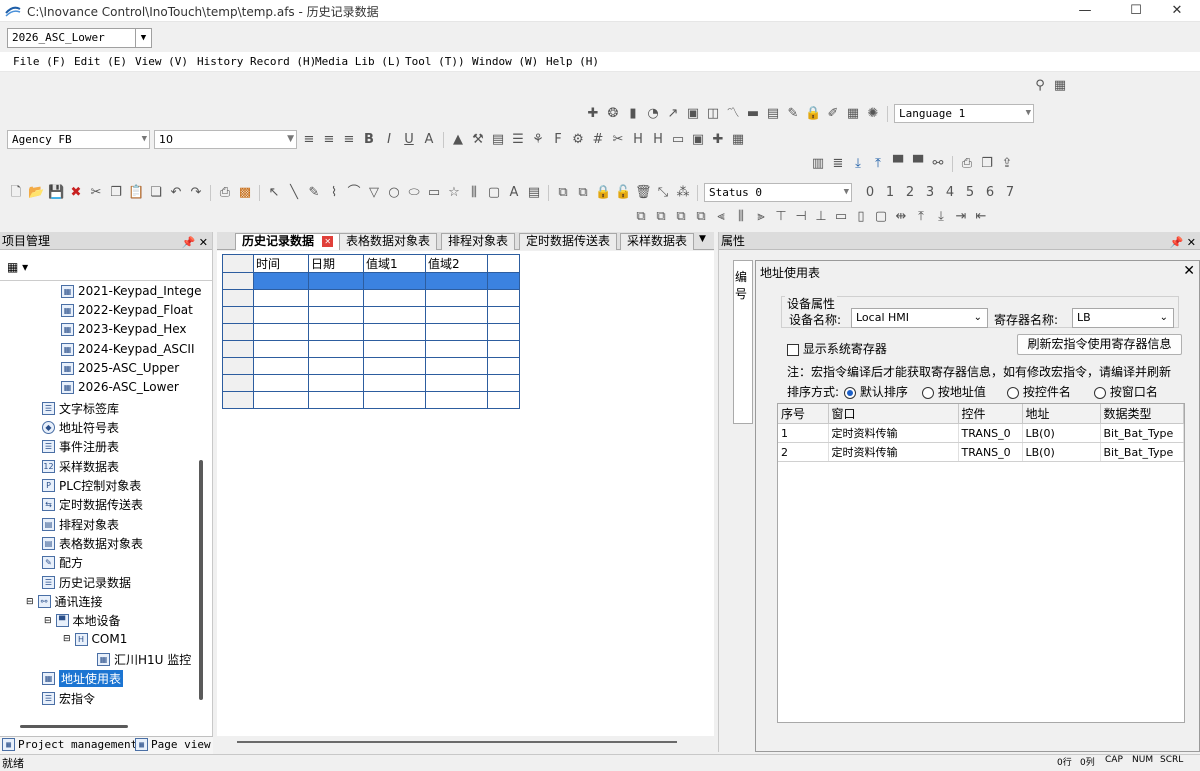  Describe the element at coordinates (663, 193) in the screenshot. I see `resize-icon: ⤡` at that location.